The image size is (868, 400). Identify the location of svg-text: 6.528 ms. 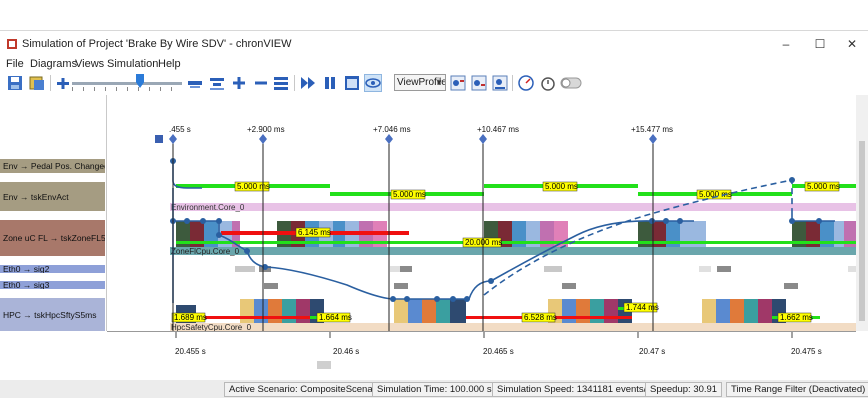
(540, 317).